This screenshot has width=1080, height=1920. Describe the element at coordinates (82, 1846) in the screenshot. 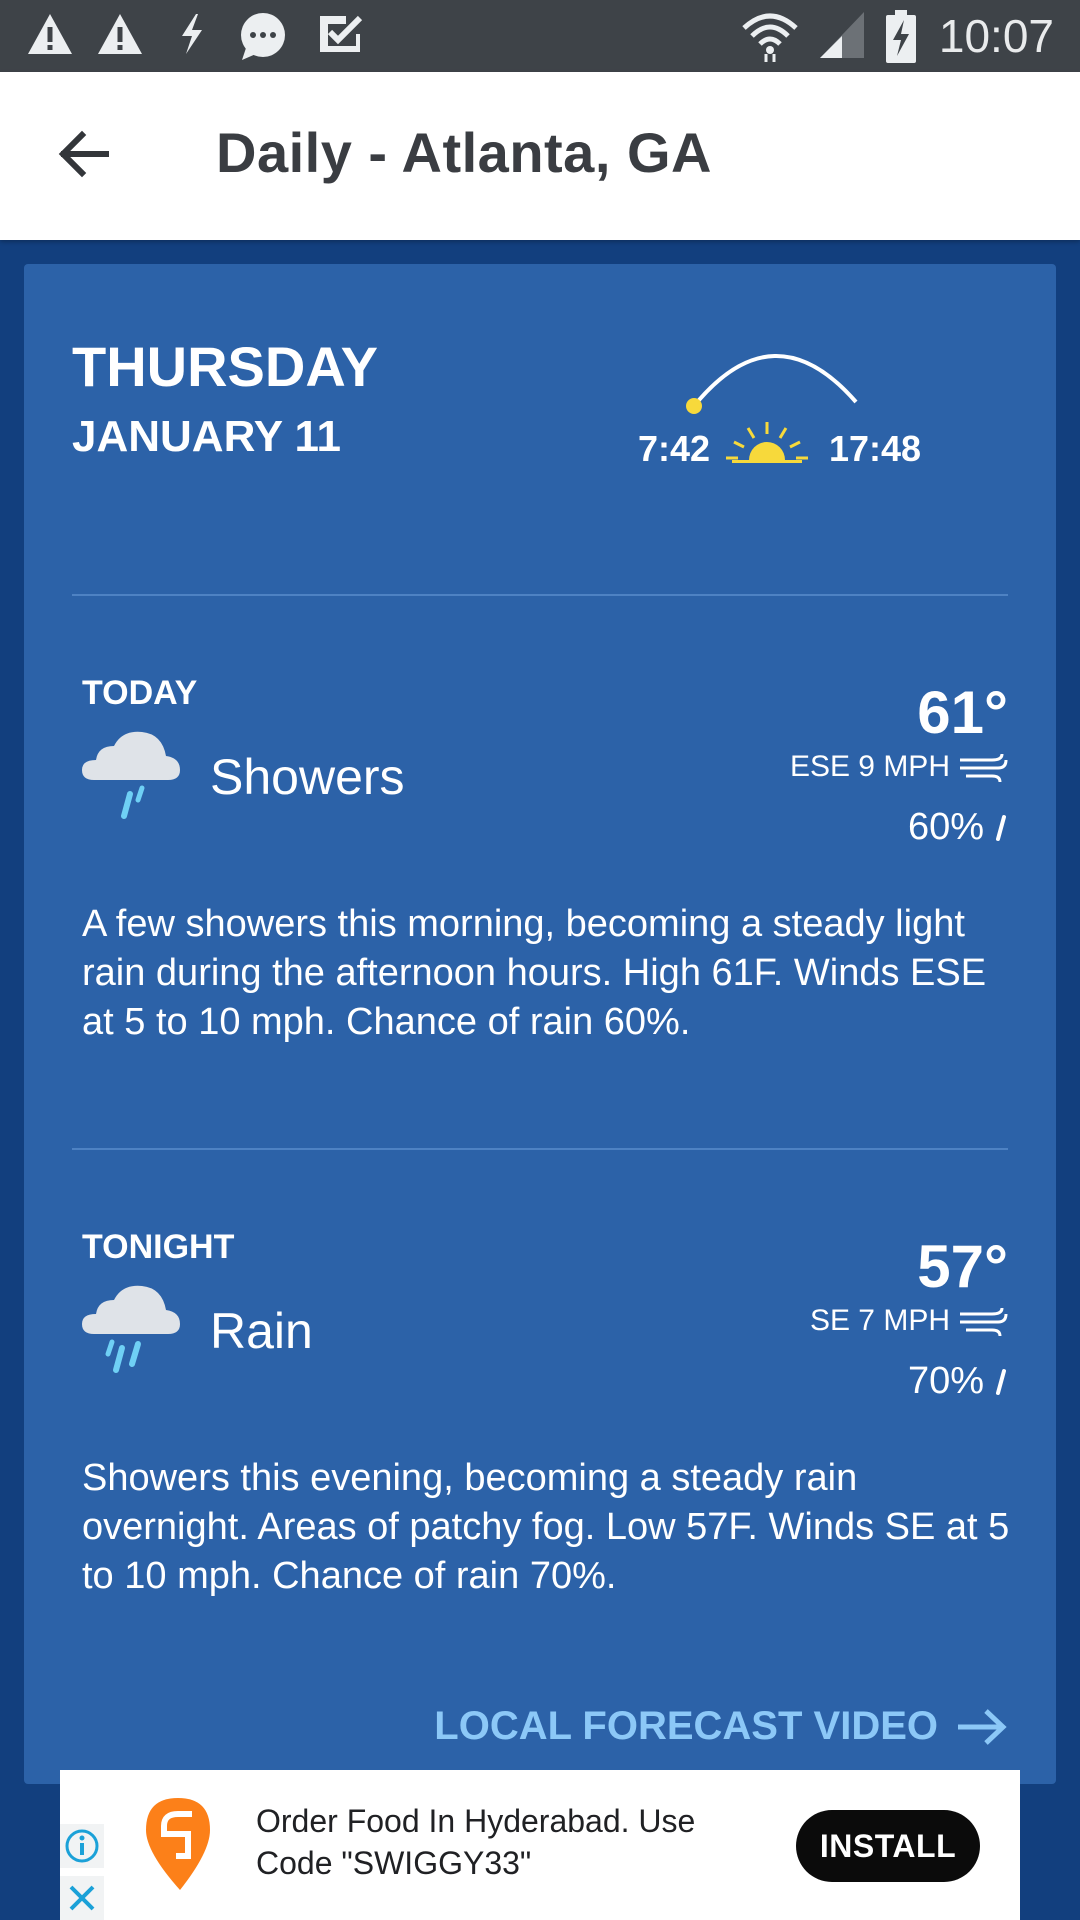

I see `info-icon` at that location.